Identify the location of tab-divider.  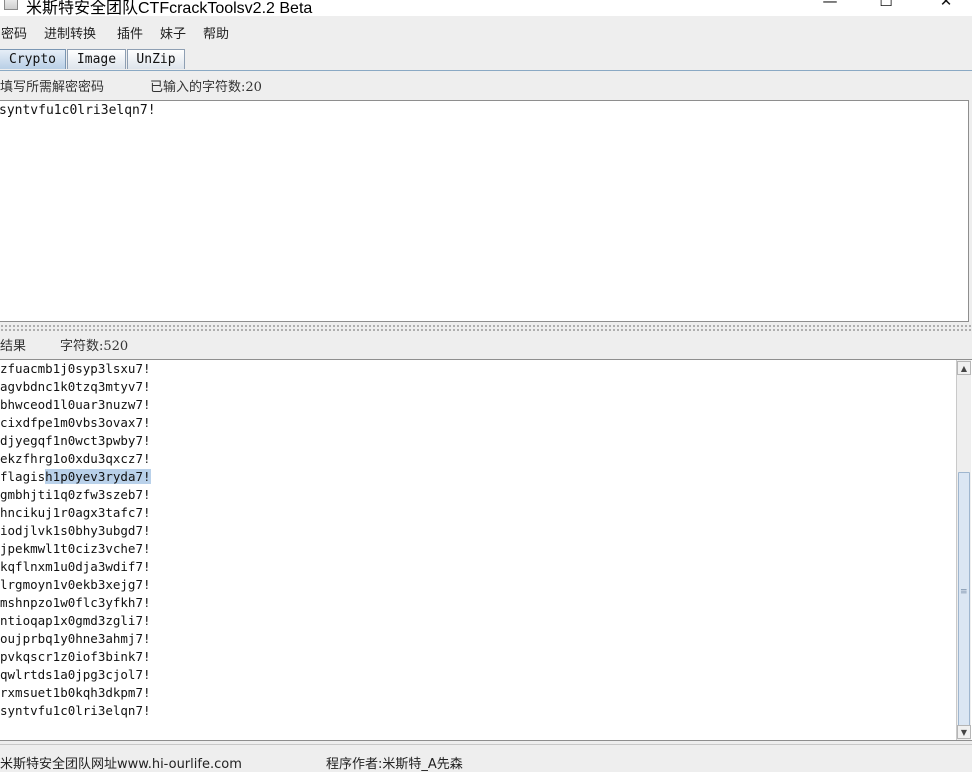
(486, 70).